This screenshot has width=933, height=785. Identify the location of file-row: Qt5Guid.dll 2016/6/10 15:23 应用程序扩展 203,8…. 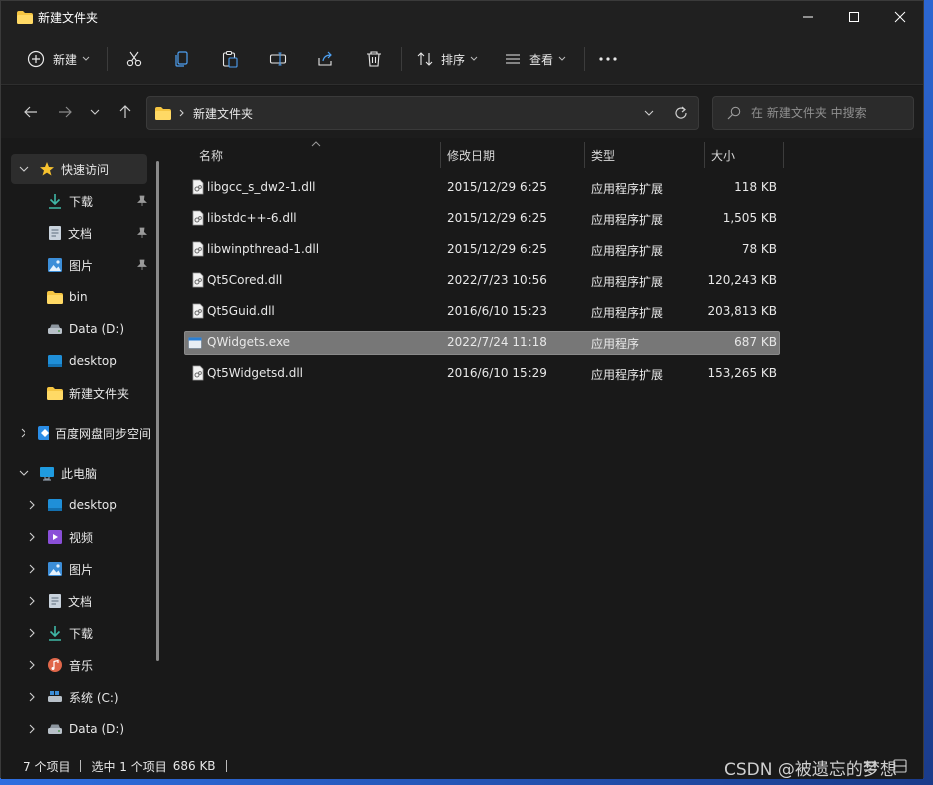
(482, 312).